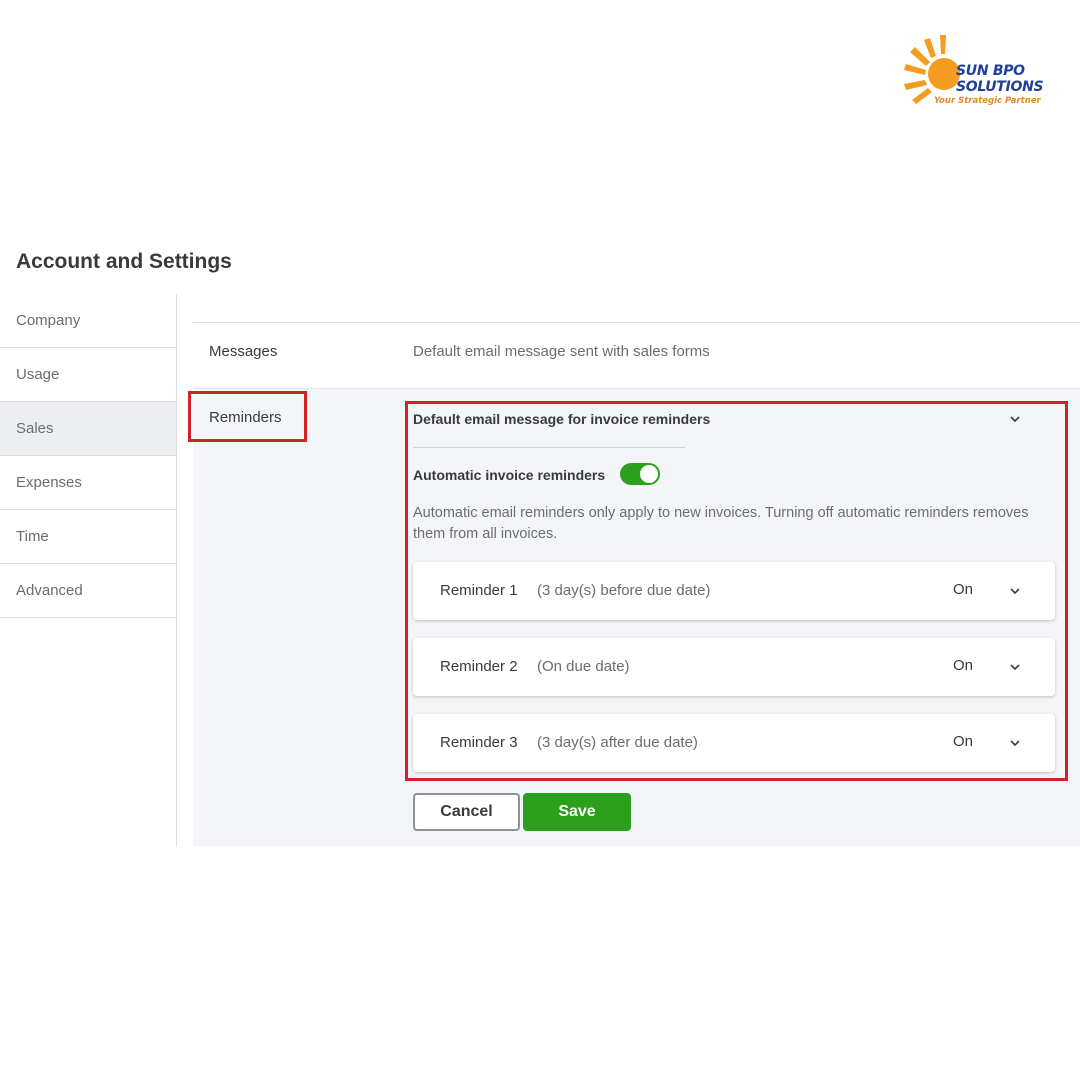  I want to click on sidebar-item-expenses: Expenses, so click(88, 483).